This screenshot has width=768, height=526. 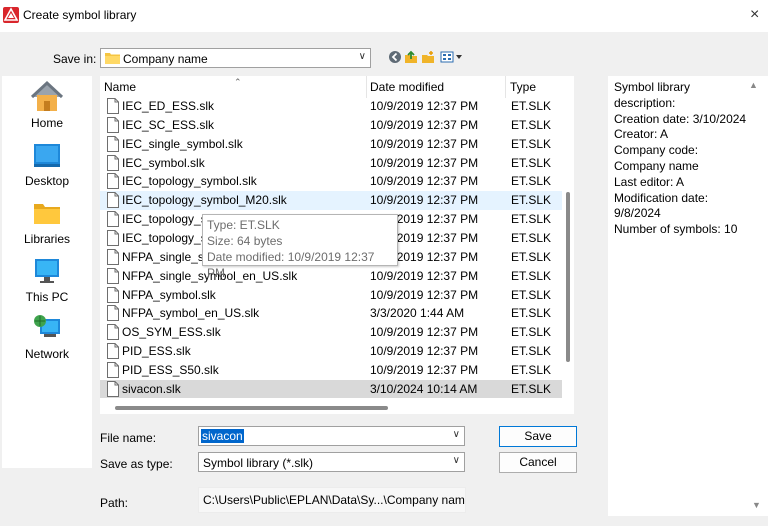 What do you see at coordinates (331, 125) in the screenshot?
I see `file-row: IEC_SC_ESS.slk 10/9/2019 12:37 PM ET.SLK` at bounding box center [331, 125].